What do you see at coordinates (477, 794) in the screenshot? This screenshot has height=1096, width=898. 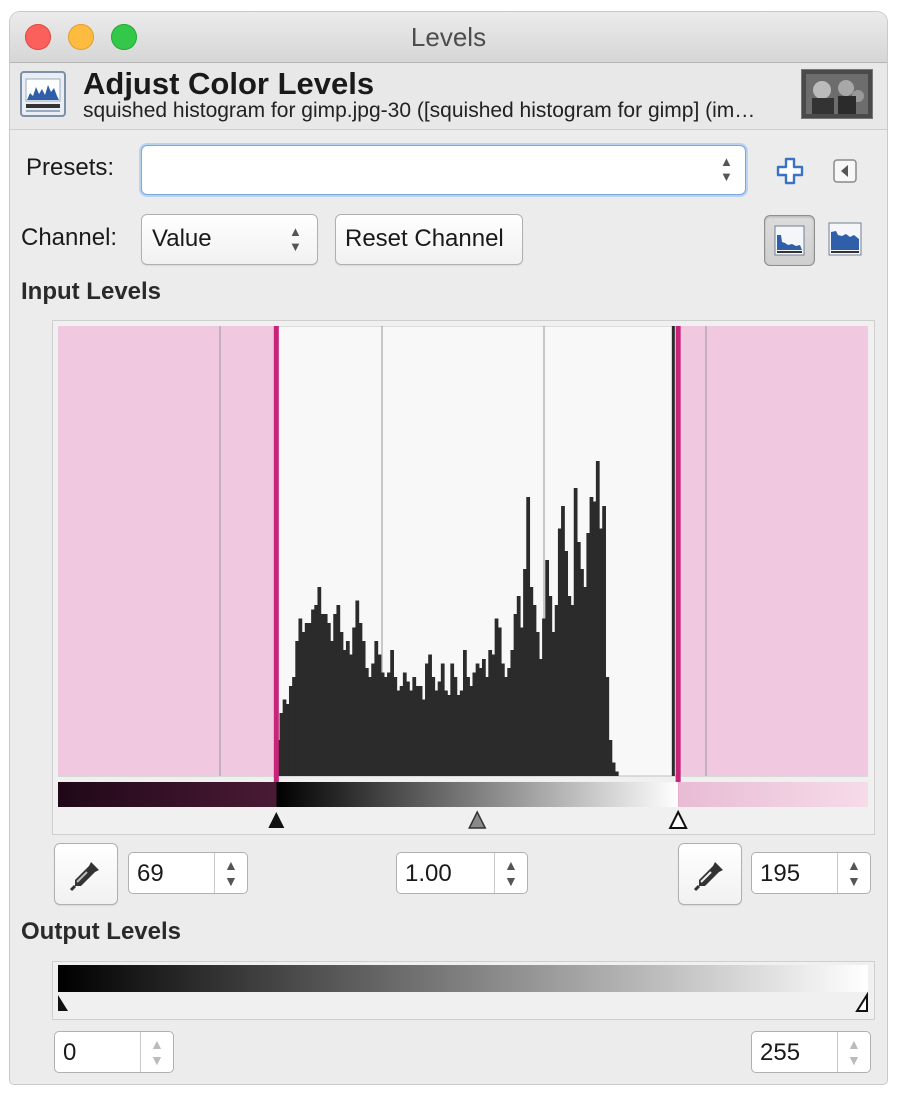 I see `input-gradient` at bounding box center [477, 794].